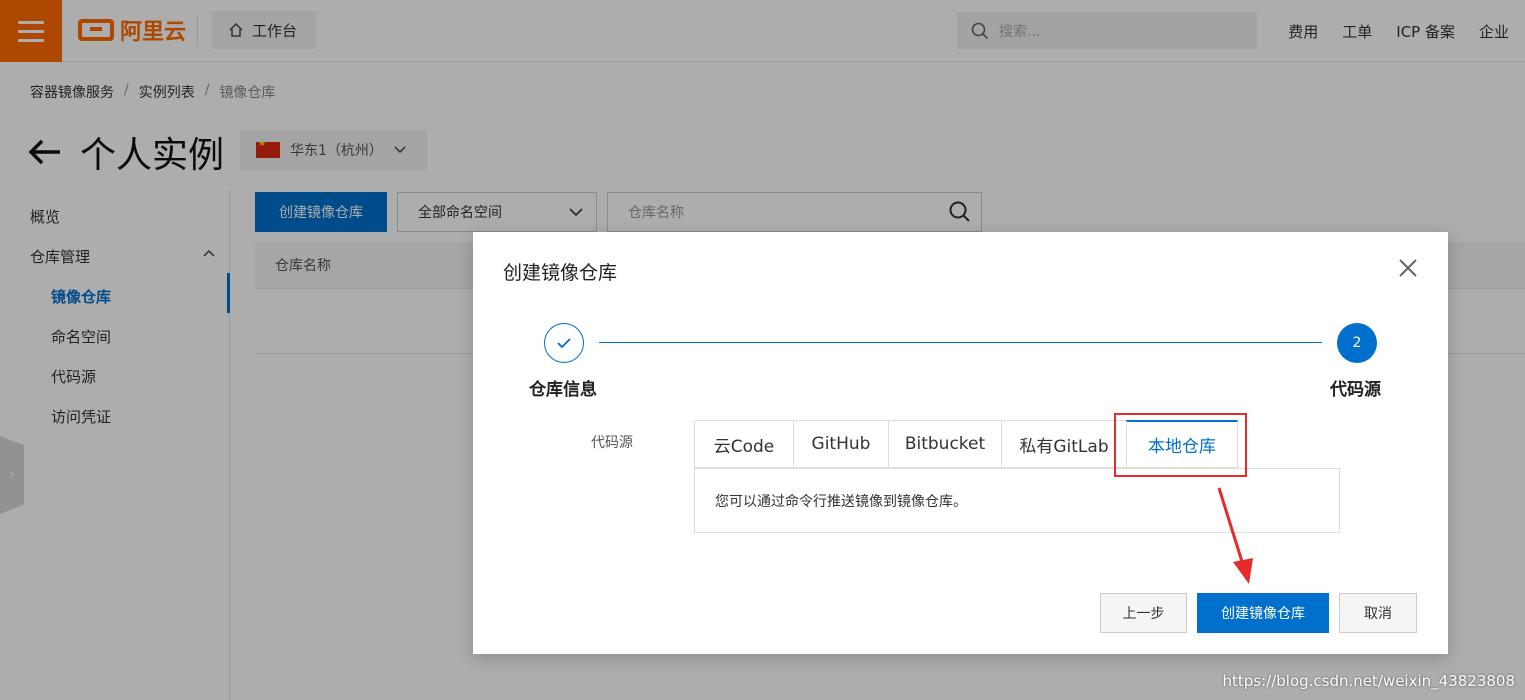  What do you see at coordinates (1378, 613) in the screenshot?
I see `cancel-button: 取消` at bounding box center [1378, 613].